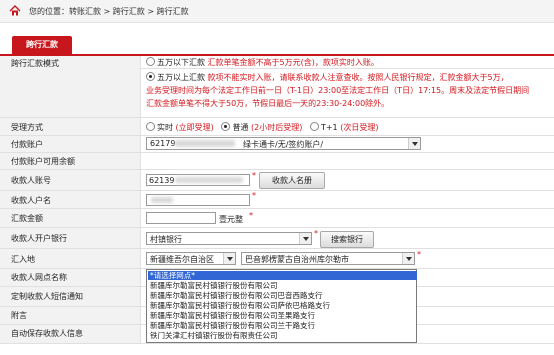 Image resolution: width=554 pixels, height=355 pixels. I want to click on label-amount: 汇款金额, so click(27, 218).